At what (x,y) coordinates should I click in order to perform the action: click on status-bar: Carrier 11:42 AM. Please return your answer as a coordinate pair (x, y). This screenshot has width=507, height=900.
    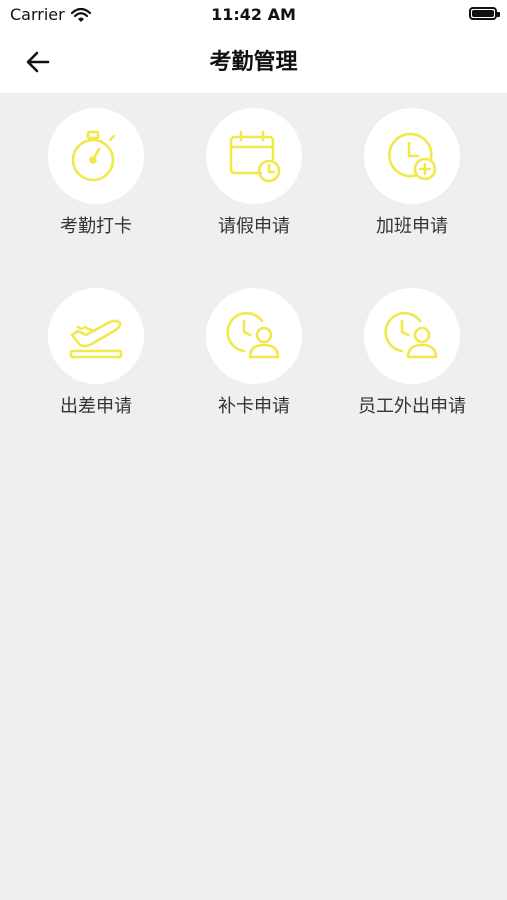
    Looking at the image, I should click on (253, 15).